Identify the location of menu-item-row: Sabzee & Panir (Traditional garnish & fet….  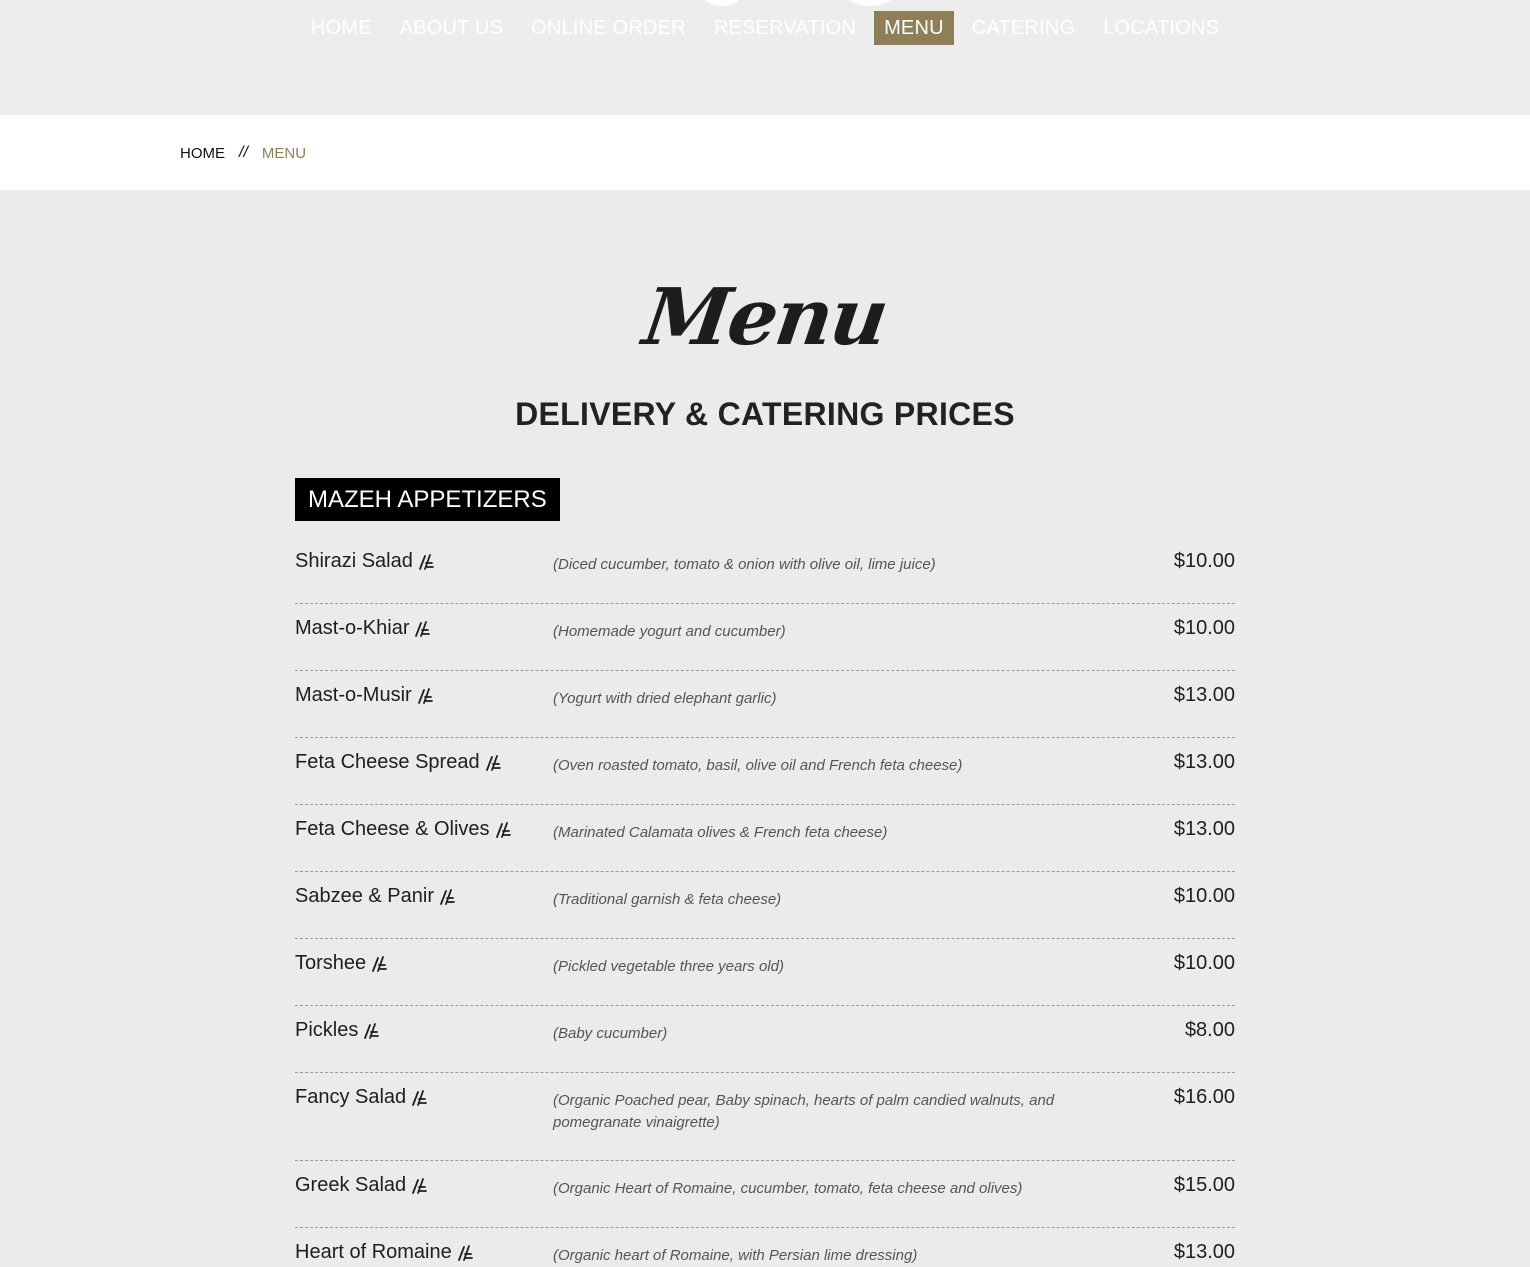
(765, 905).